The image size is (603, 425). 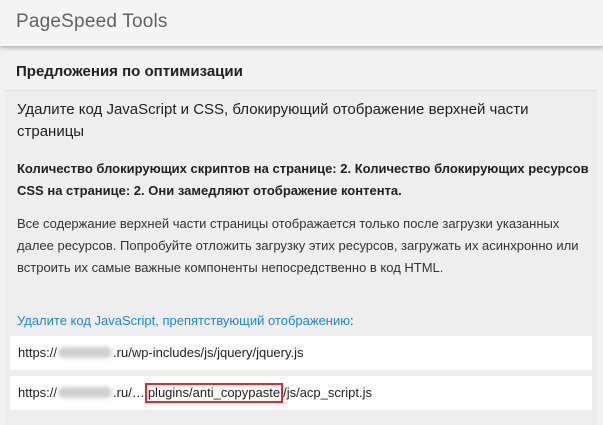 What do you see at coordinates (129, 71) in the screenshot?
I see `section-title: Предложения по оптимизации` at bounding box center [129, 71].